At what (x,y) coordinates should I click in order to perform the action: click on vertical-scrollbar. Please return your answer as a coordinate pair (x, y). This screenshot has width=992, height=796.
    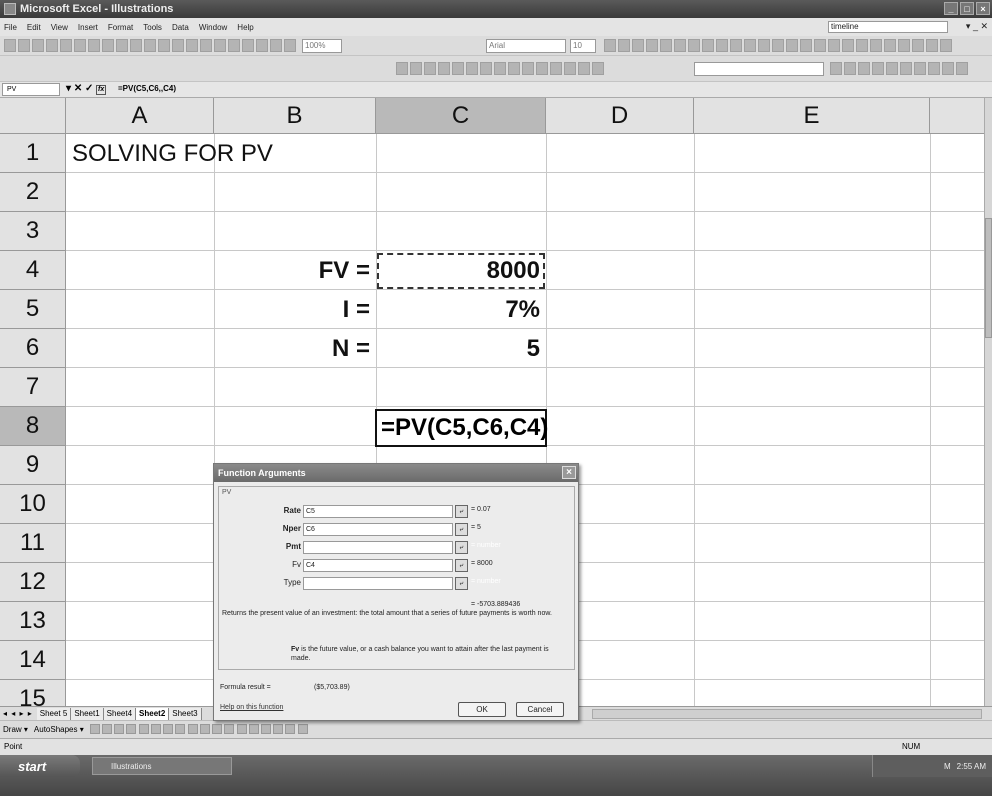
    Looking at the image, I should click on (988, 402).